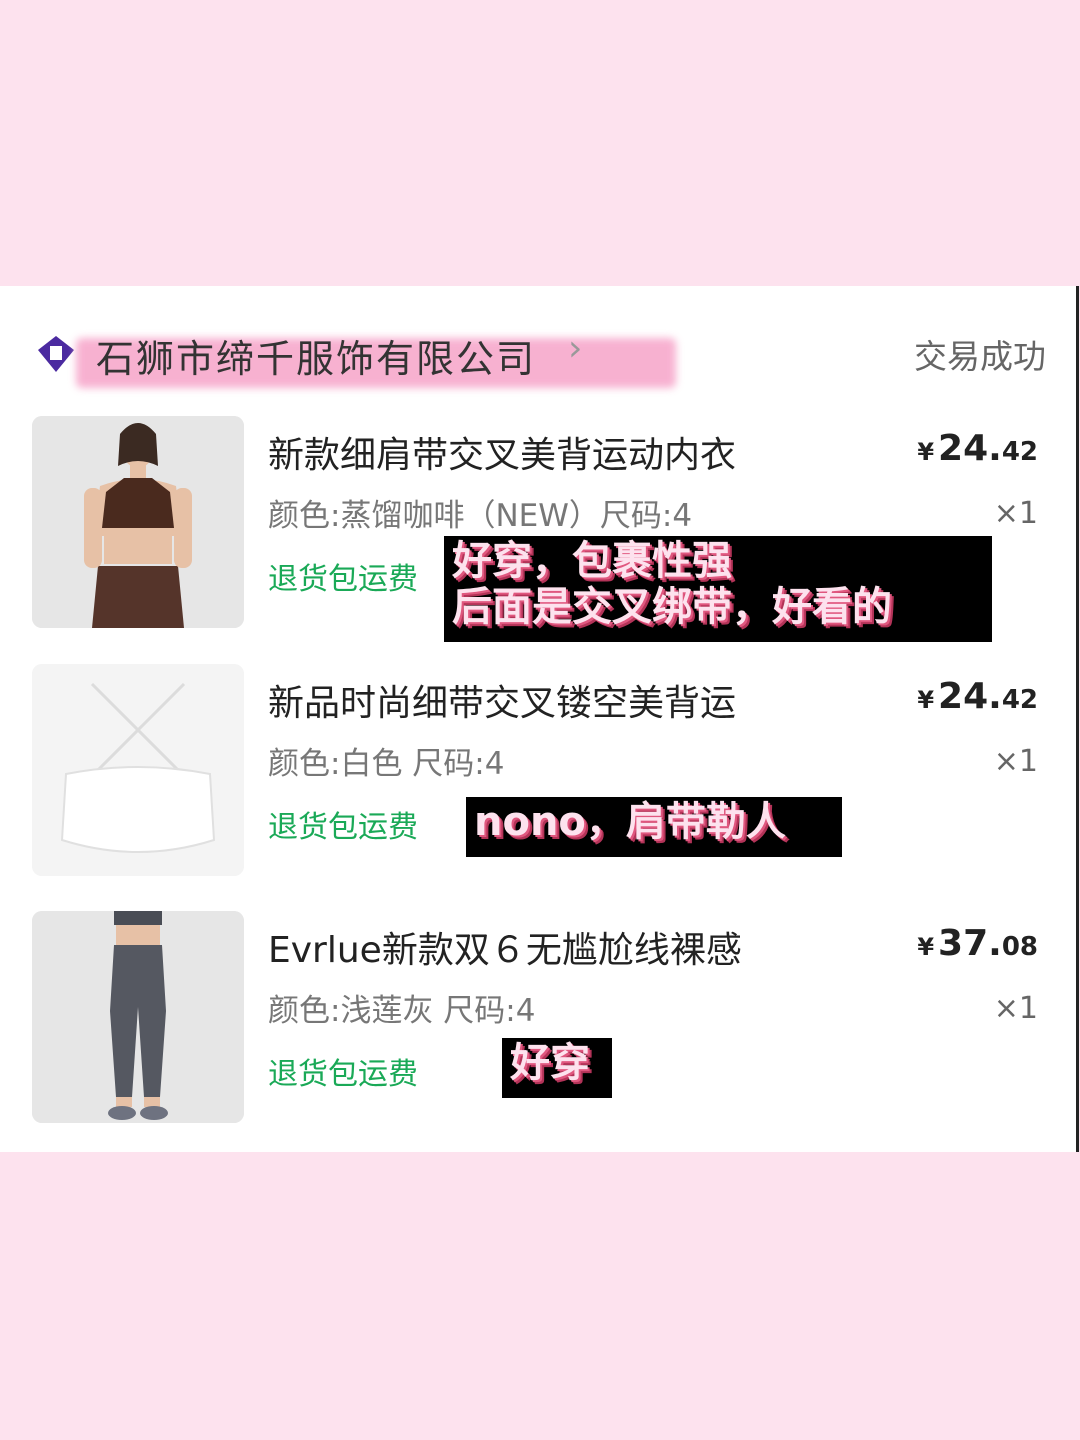 The image size is (1080, 1440). Describe the element at coordinates (980, 356) in the screenshot. I see `order-status: 交易成功` at that location.